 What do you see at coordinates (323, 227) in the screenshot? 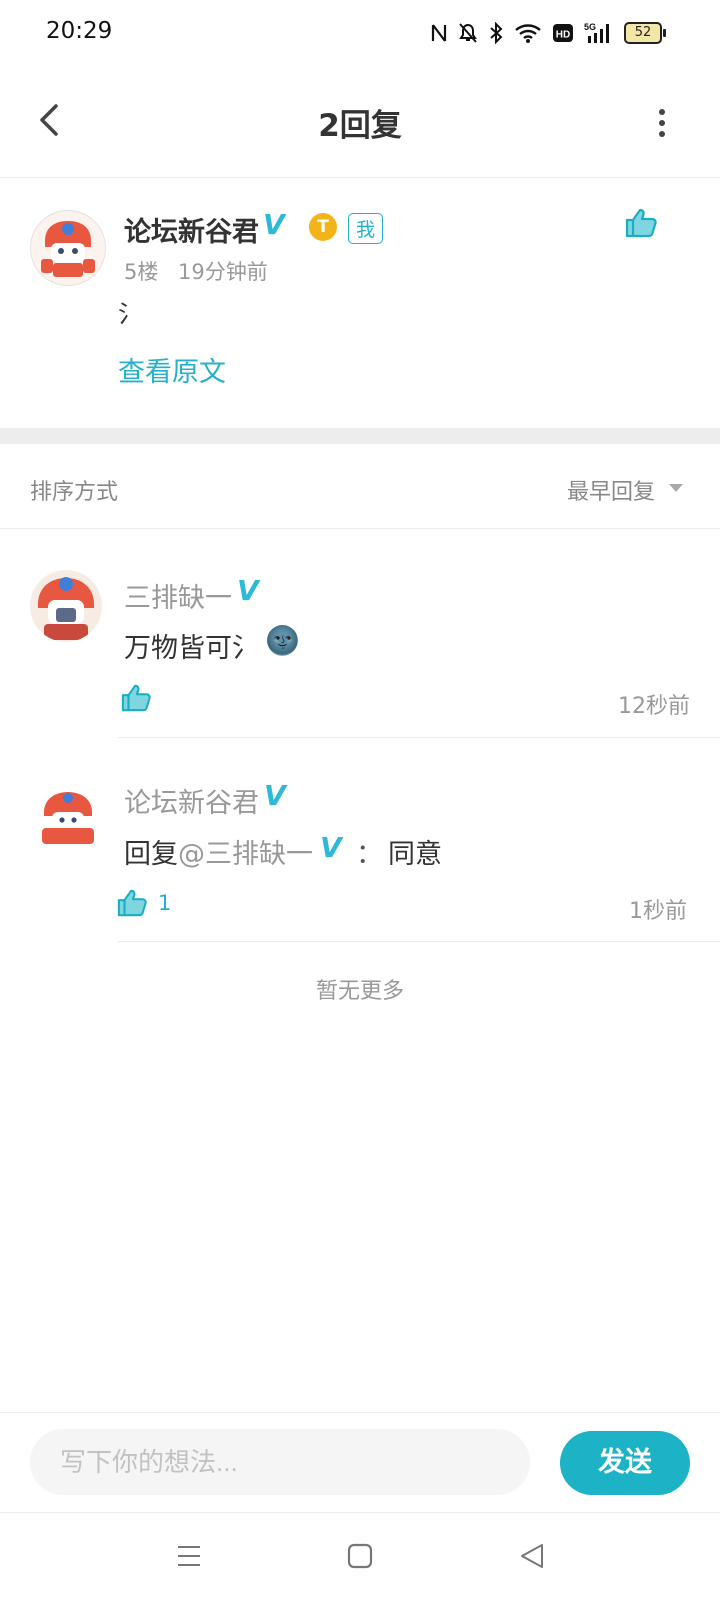
I see `coin-level-icon: T` at bounding box center [323, 227].